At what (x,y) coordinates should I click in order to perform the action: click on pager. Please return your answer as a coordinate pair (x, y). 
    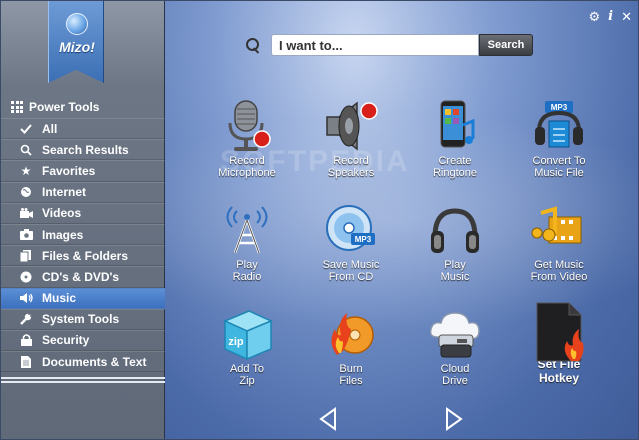
    Looking at the image, I should click on (391, 419).